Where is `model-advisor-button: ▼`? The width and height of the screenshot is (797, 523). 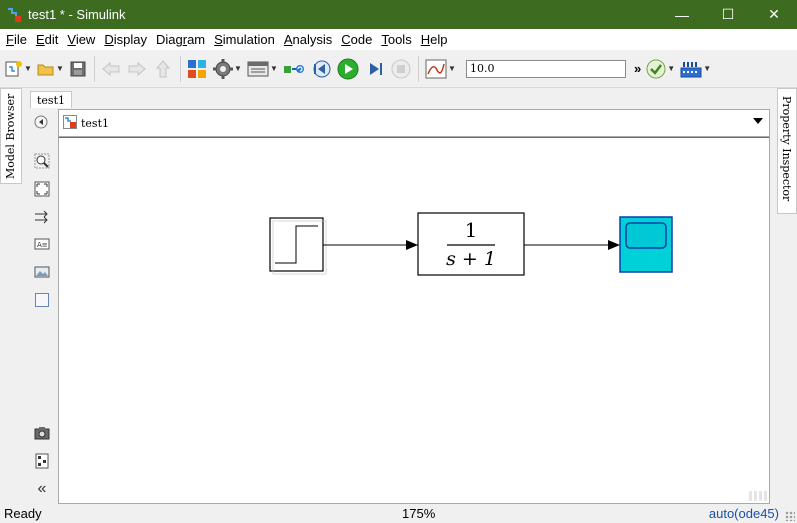
model-advisor-button: ▼ is located at coordinates (660, 69).